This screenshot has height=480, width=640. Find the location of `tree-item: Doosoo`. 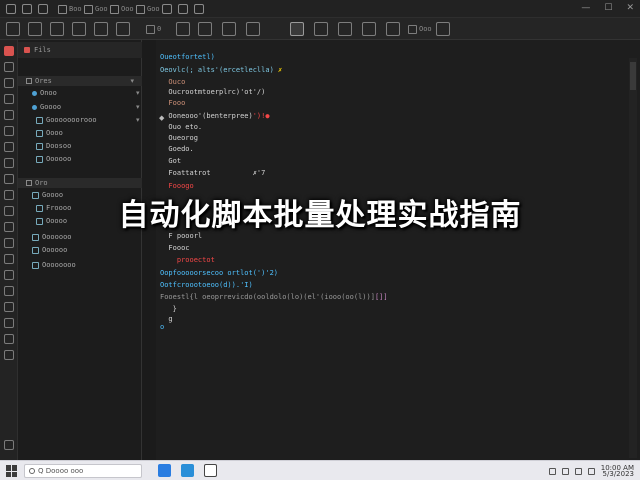

tree-item: Doosoo is located at coordinates (53, 146).